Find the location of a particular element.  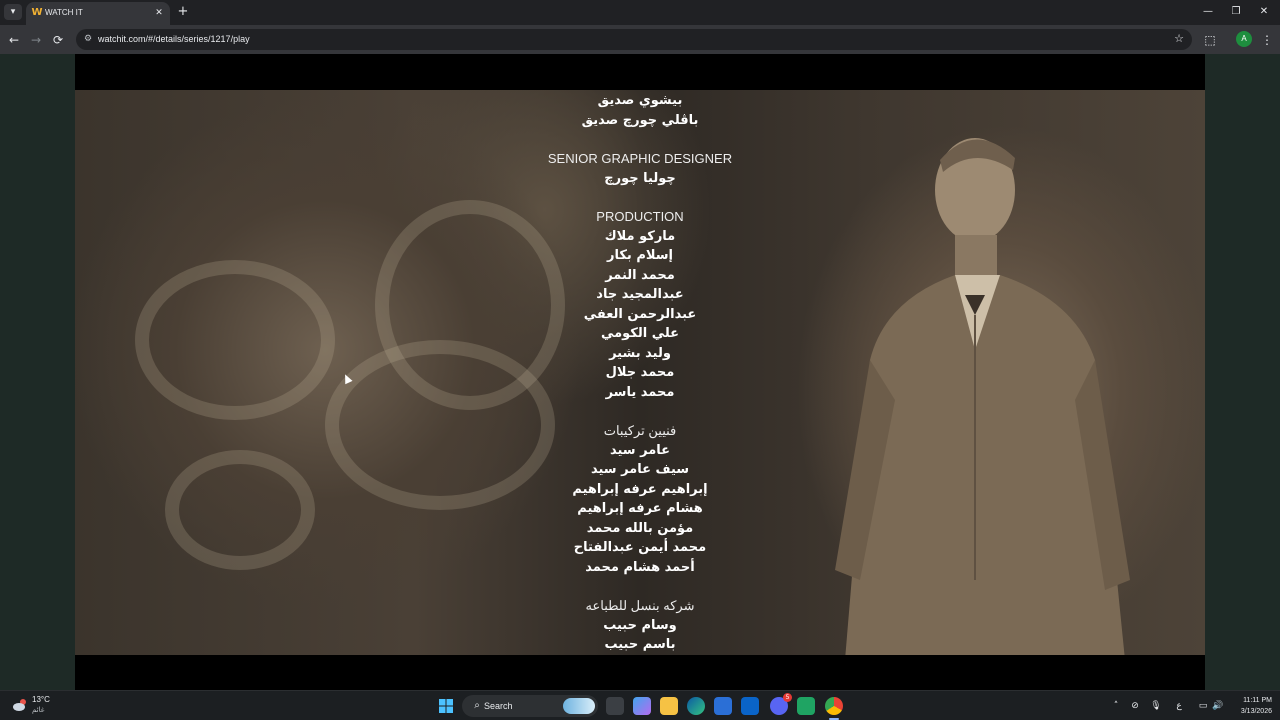

credits-name: إبراهيم عرفه إبراهيم is located at coordinates (640, 489).